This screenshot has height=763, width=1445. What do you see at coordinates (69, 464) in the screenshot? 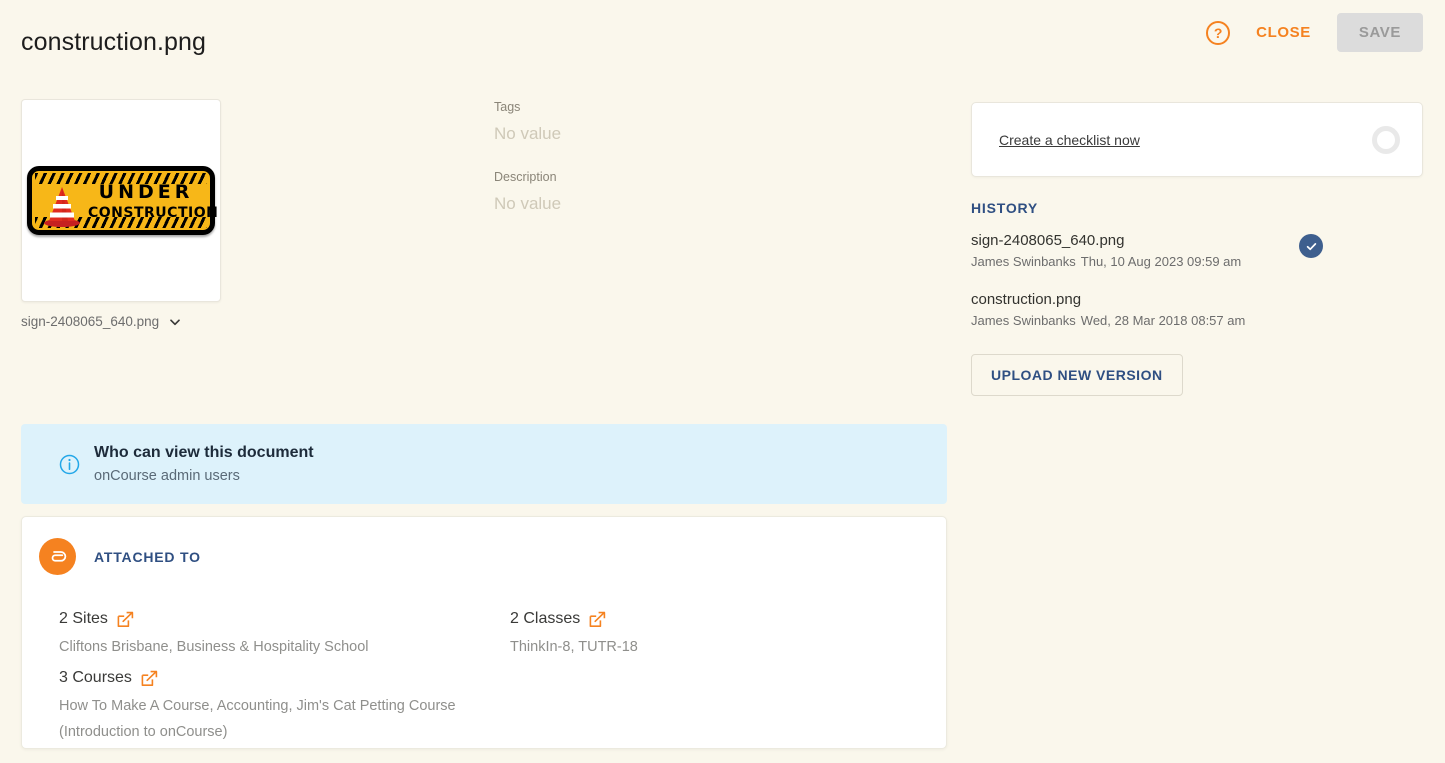
I see `info-circle-icon` at bounding box center [69, 464].